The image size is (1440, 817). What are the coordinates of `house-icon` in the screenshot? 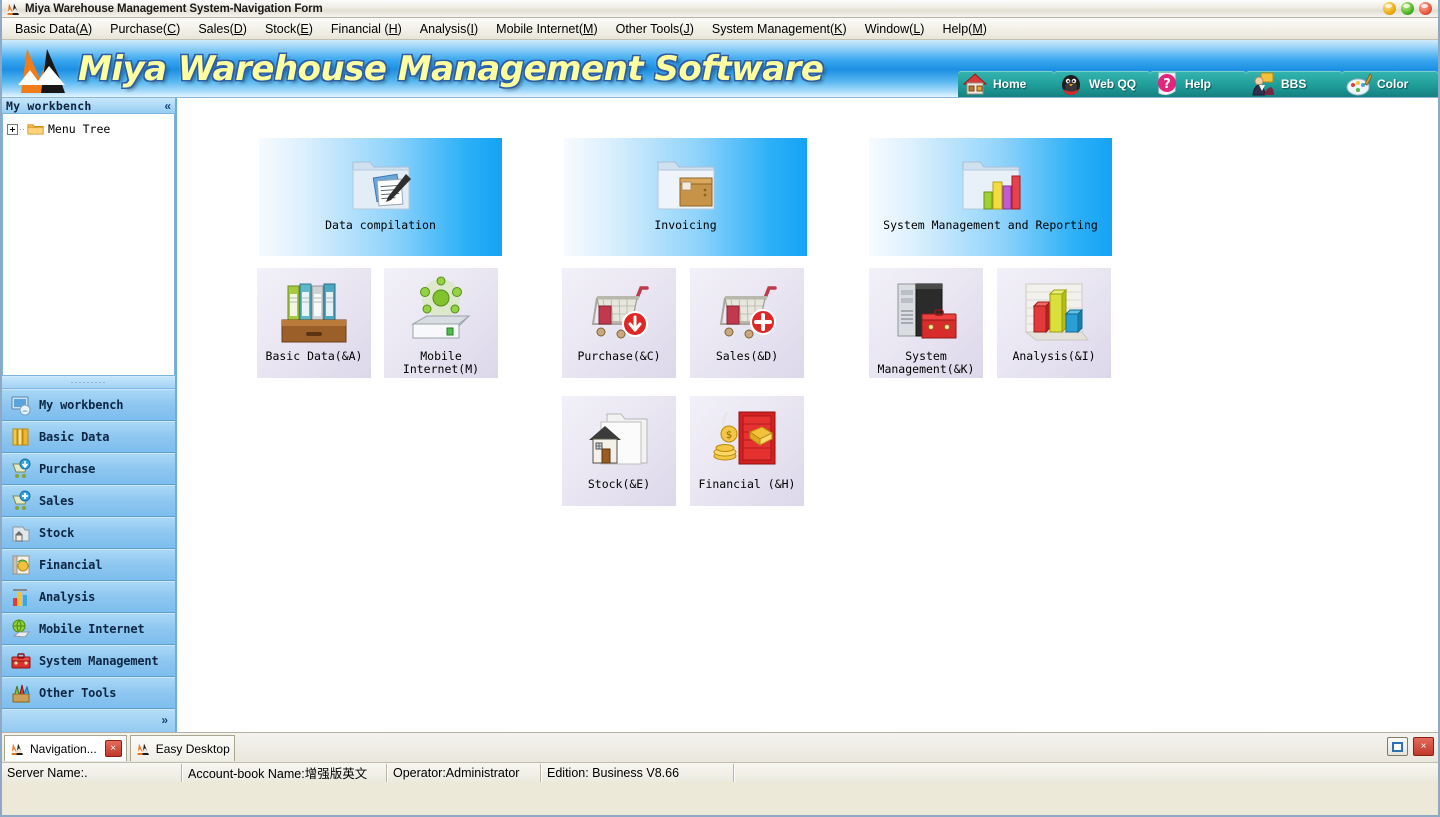 It's located at (975, 84).